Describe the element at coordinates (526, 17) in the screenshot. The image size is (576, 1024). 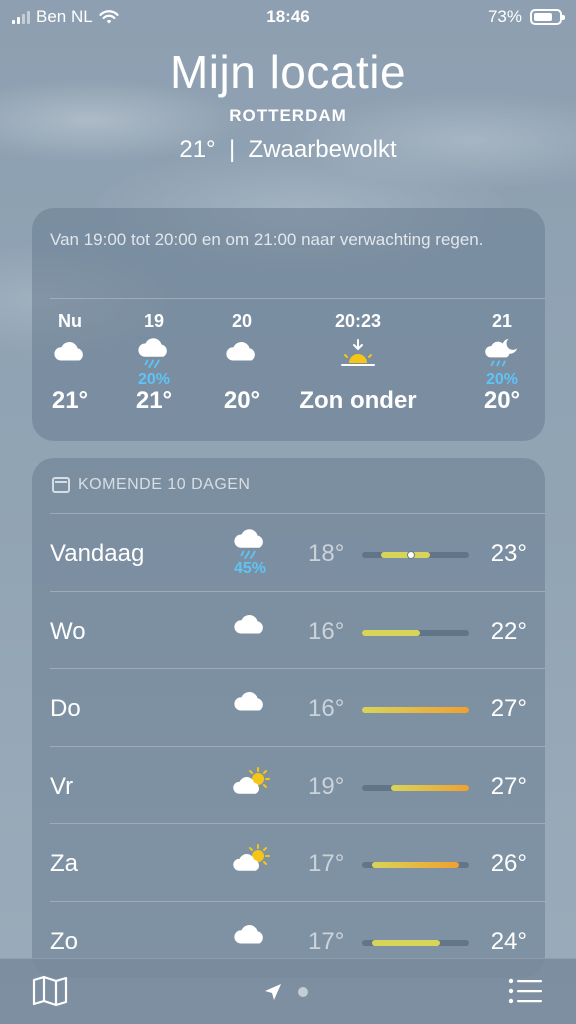
I see `status-right: 73%` at that location.